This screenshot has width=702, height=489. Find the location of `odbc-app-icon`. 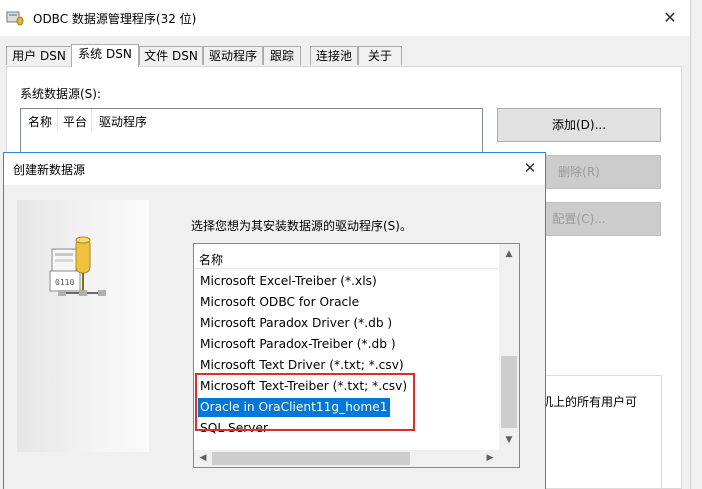

odbc-app-icon is located at coordinates (15, 18).